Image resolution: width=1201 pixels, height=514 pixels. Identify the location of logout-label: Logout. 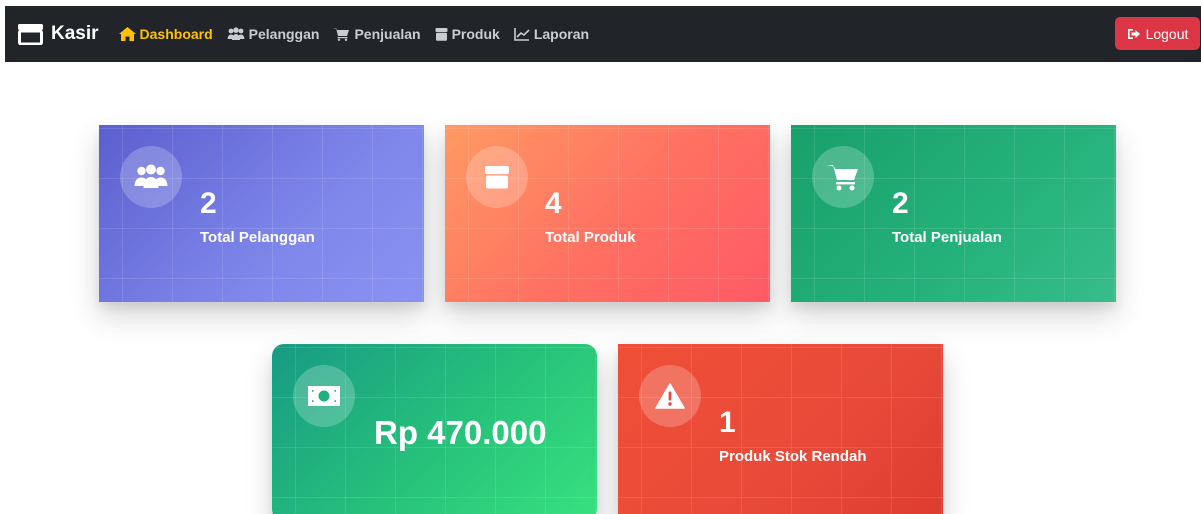
(1167, 33).